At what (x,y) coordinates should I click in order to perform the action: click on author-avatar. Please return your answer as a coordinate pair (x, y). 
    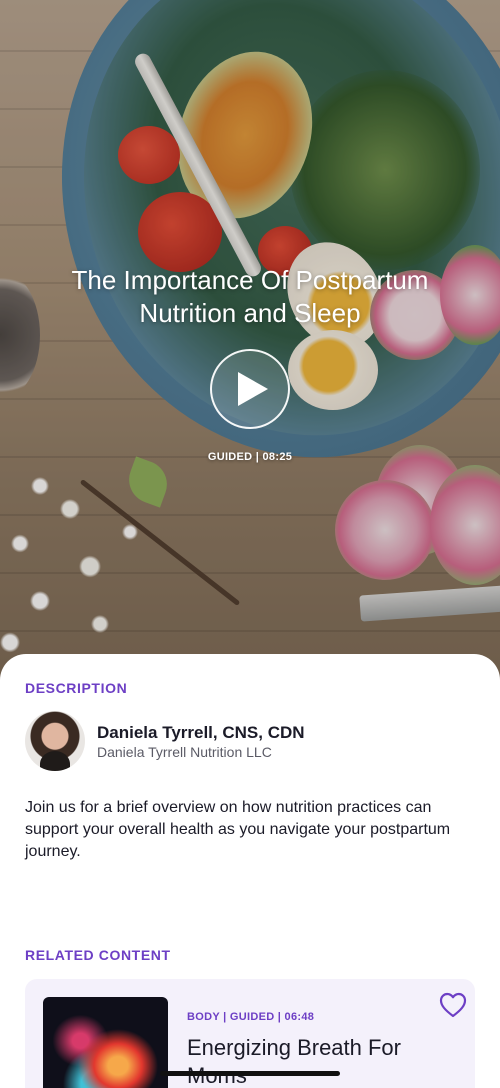
    Looking at the image, I should click on (55, 741).